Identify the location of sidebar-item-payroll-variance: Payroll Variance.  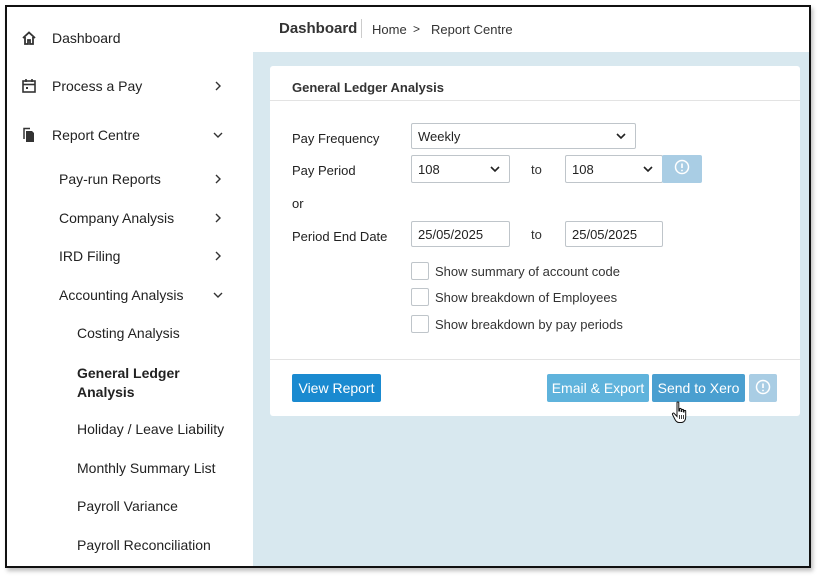
(130, 506).